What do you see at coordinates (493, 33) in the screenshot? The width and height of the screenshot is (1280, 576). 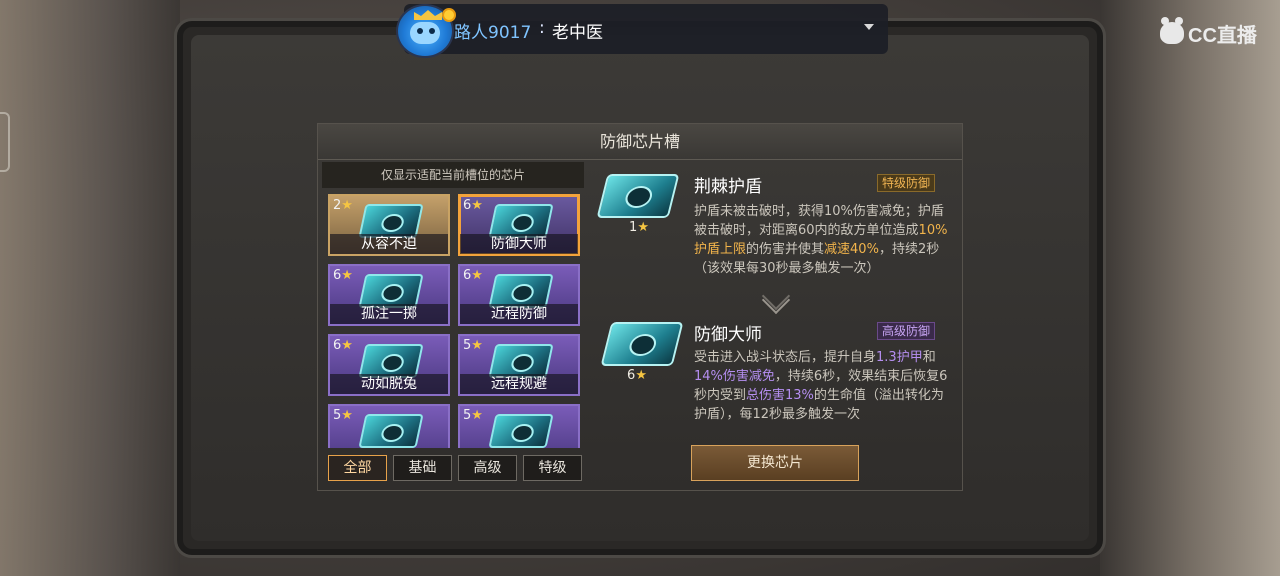 I see `streamer-name: 路人9017` at bounding box center [493, 33].